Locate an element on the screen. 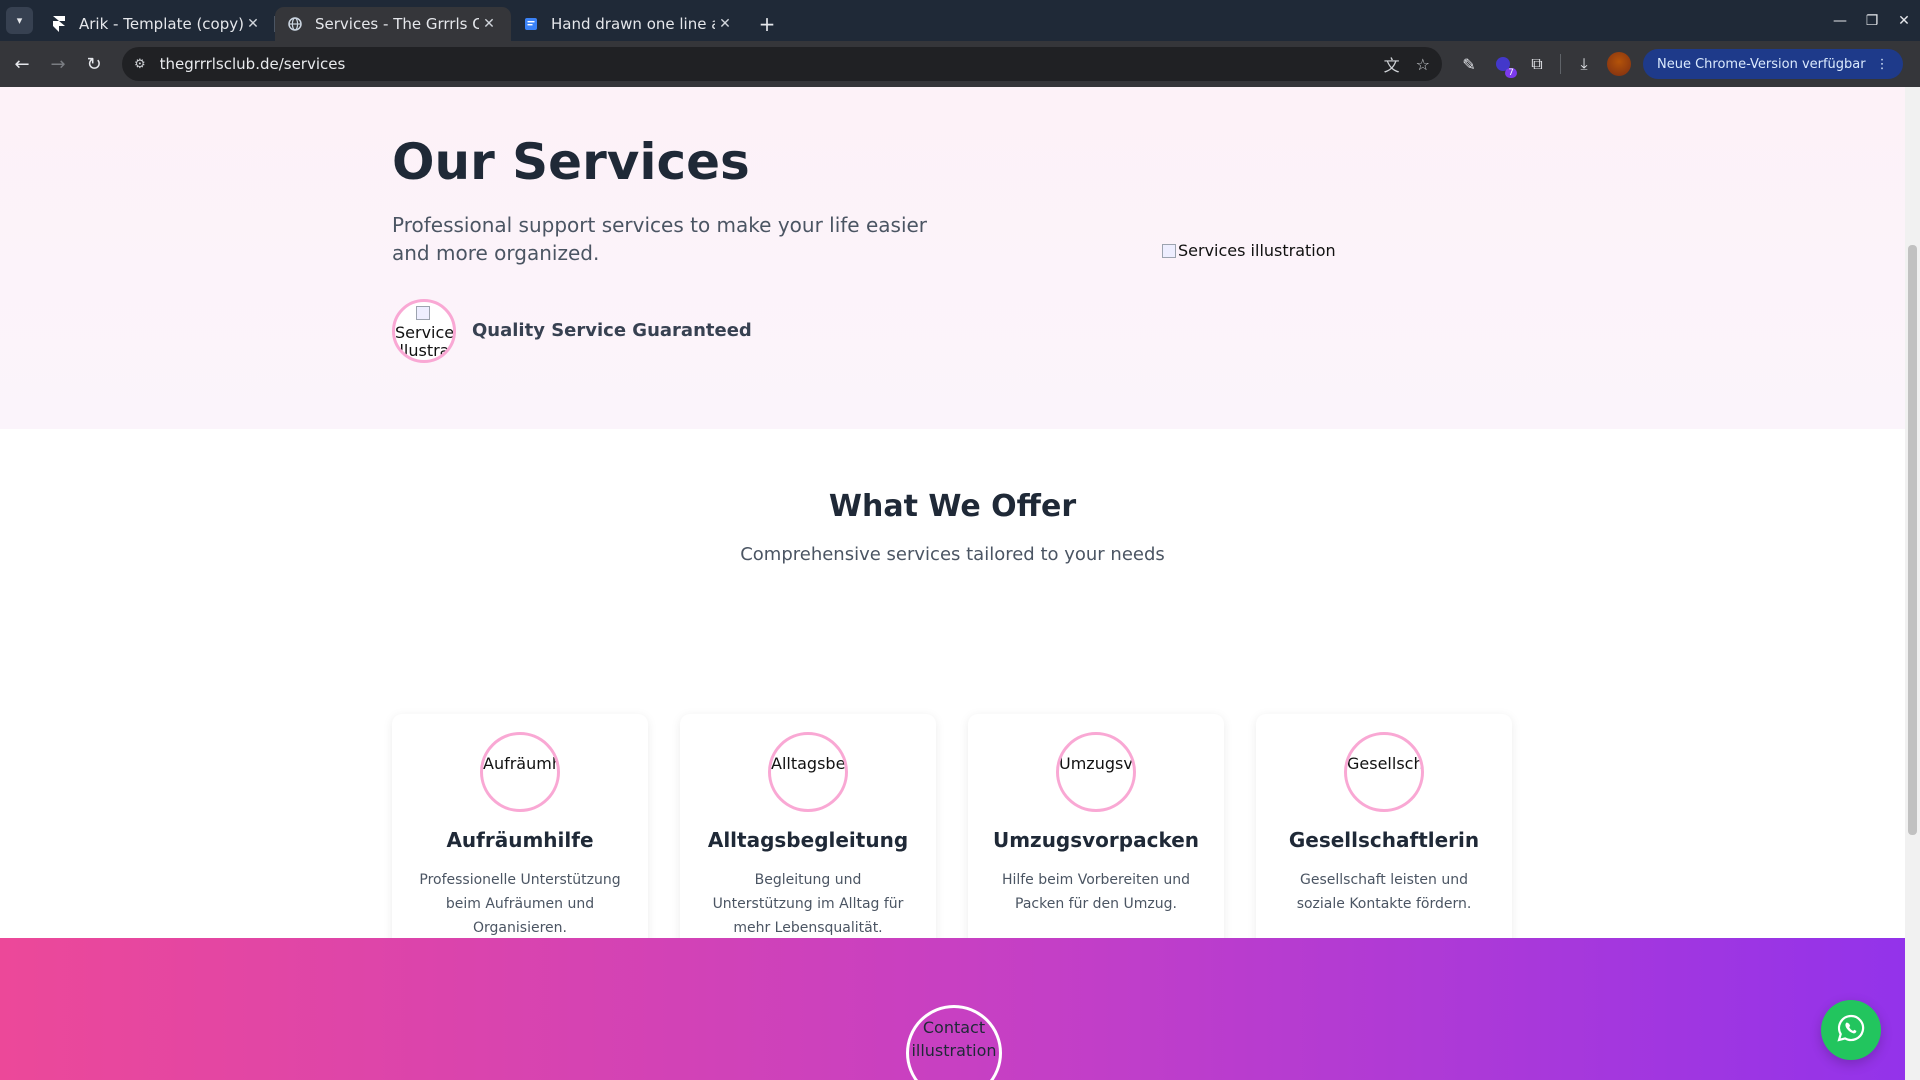 The width and height of the screenshot is (1920, 1080). service-illustration-image: Service illustration is located at coordinates (424, 331).